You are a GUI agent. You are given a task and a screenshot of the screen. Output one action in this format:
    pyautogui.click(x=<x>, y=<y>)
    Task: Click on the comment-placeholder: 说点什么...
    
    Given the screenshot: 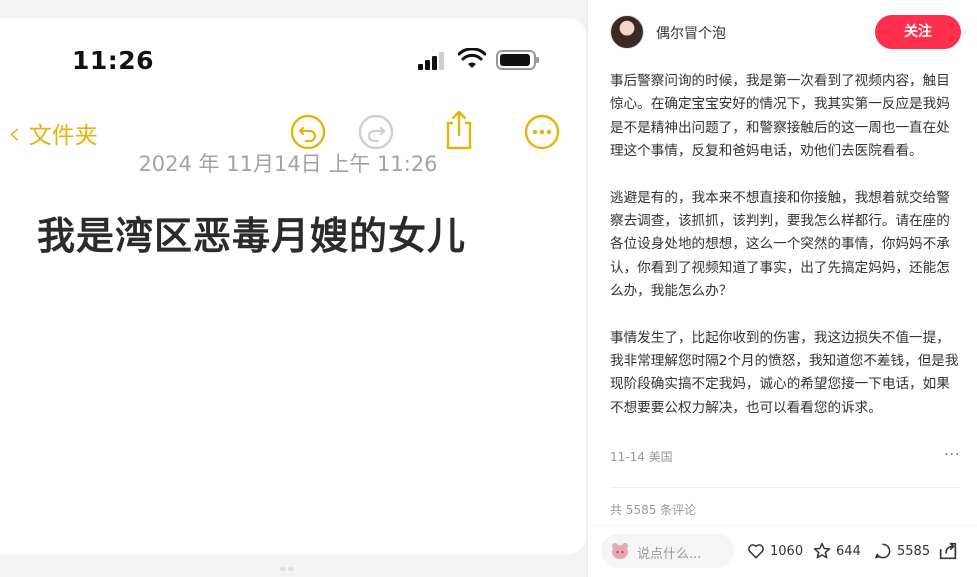 What is the action you would take?
    pyautogui.click(x=669, y=554)
    